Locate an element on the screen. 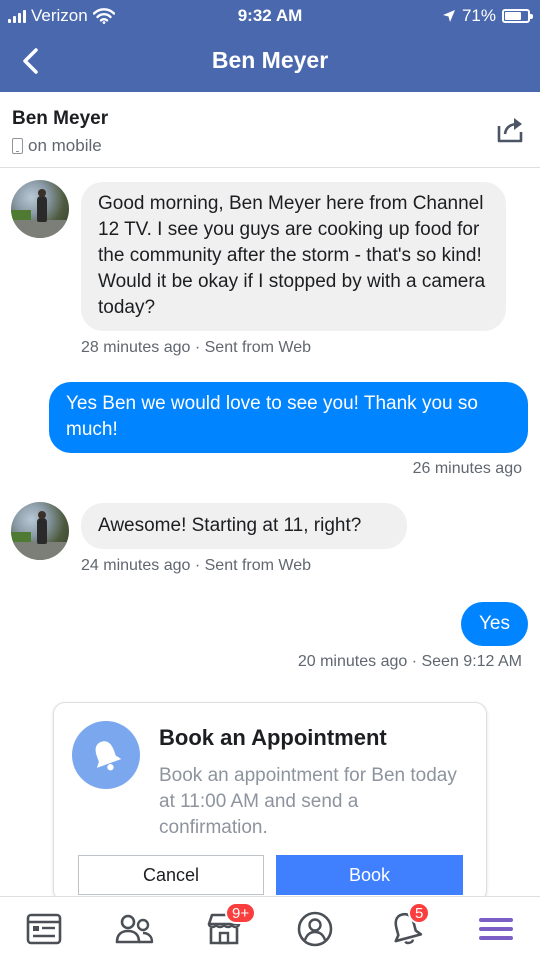 This screenshot has width=540, height=960. presence-label: on mobile is located at coordinates (65, 145).